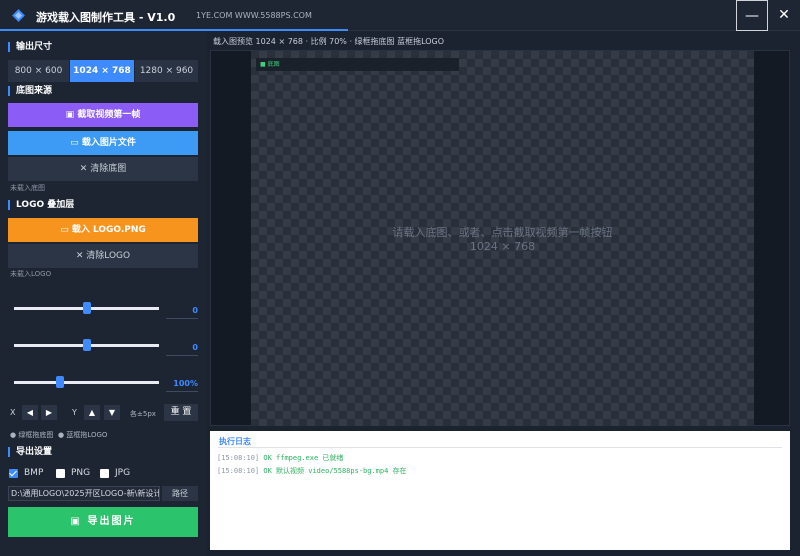 This screenshot has height=556, width=800. Describe the element at coordinates (752, 15) in the screenshot. I see `minimize-button: —` at that location.